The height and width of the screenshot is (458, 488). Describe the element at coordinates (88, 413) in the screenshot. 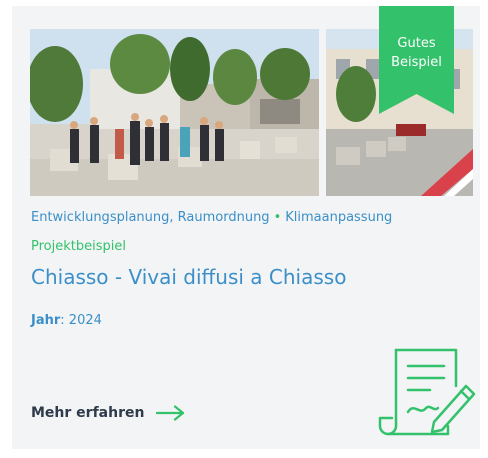

I see `more-link-label: Mehr erfahren` at that location.